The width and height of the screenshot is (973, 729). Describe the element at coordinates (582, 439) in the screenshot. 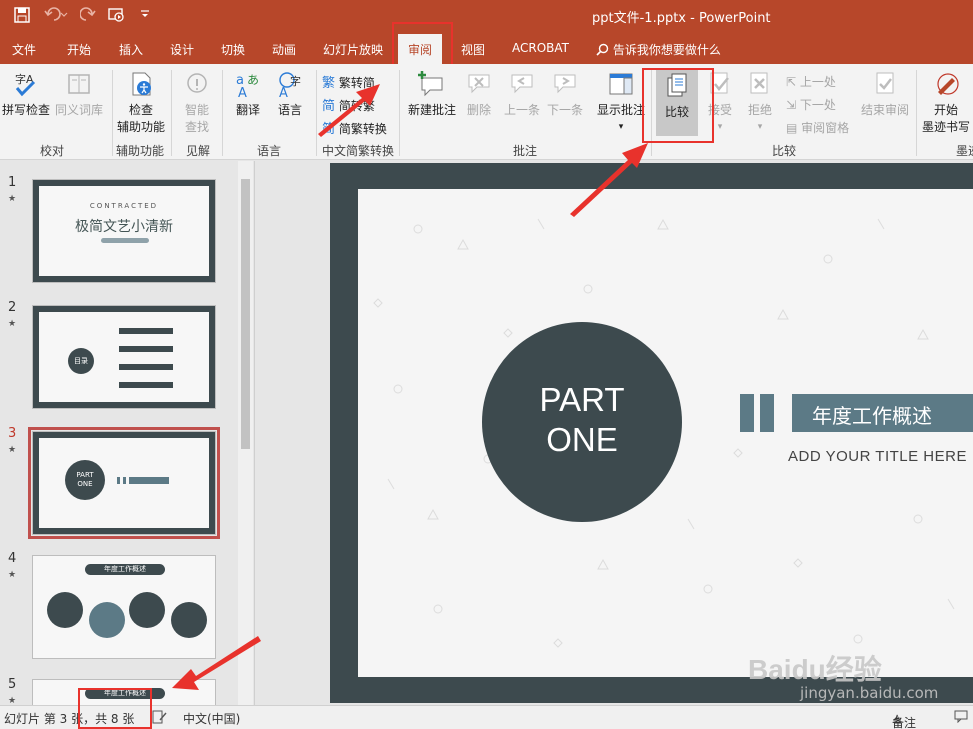

I see `one-label: ONE` at that location.